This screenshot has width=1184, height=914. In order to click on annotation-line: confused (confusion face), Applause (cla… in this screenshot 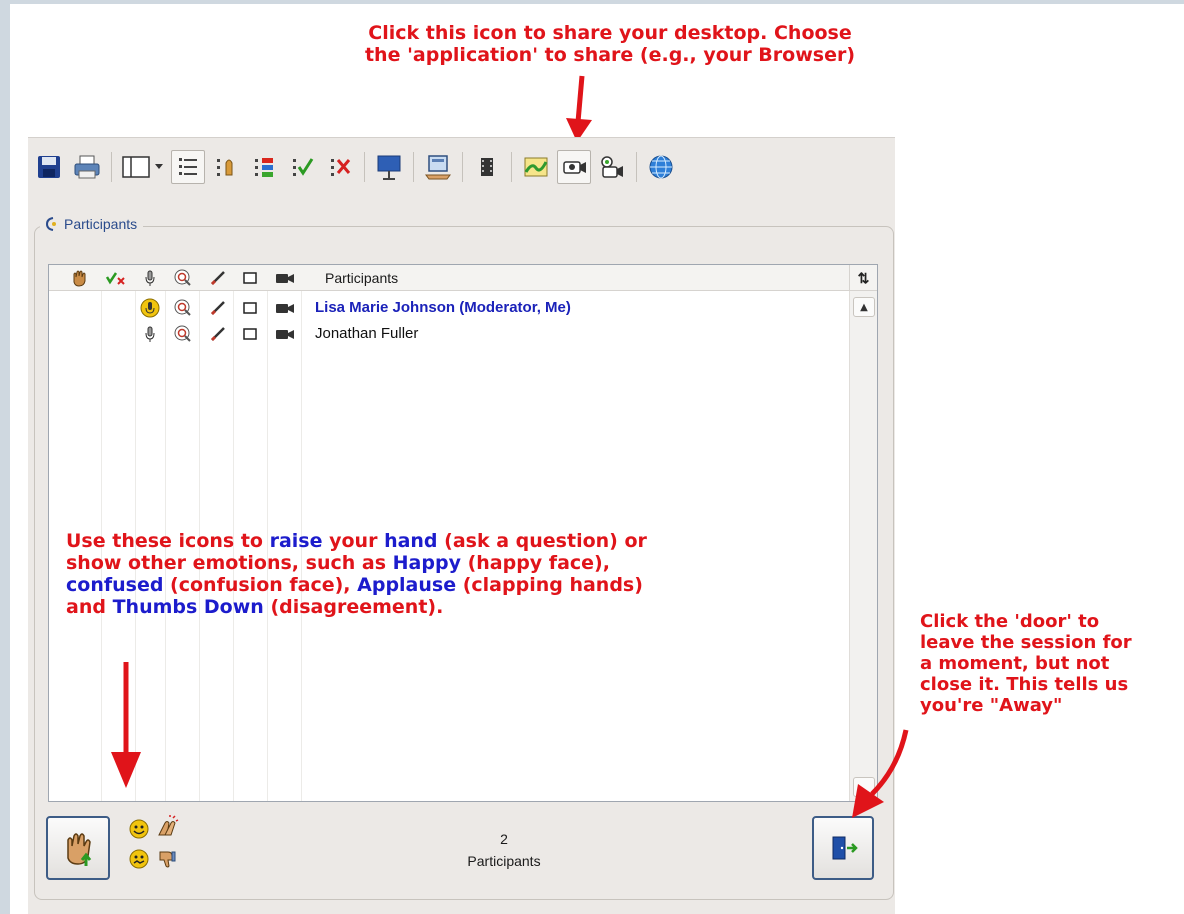, I will do `click(446, 585)`.